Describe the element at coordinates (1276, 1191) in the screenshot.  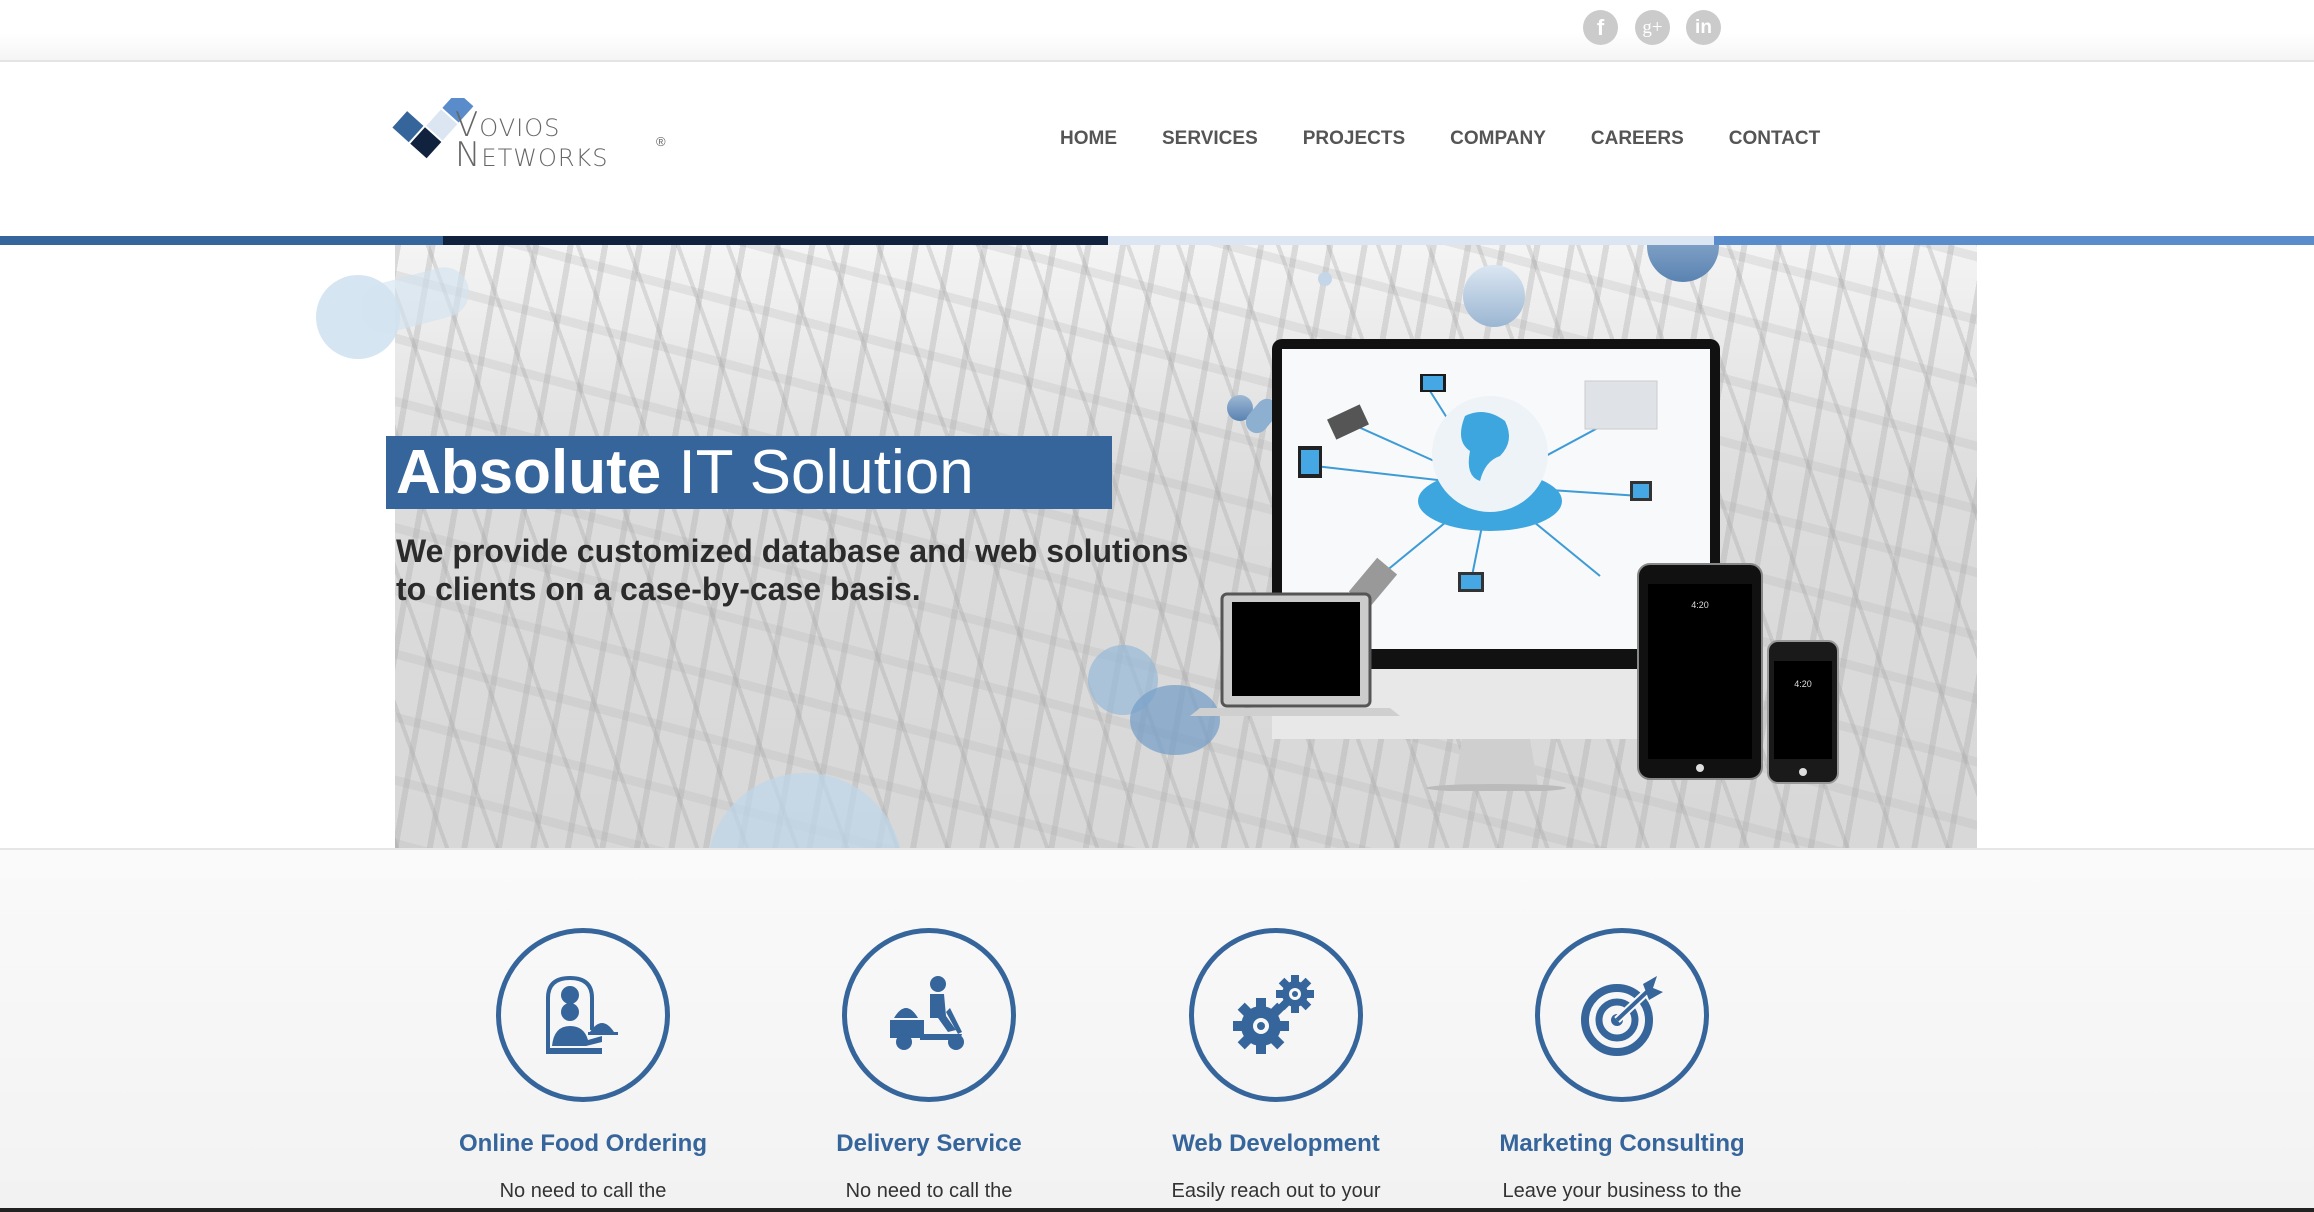
I see `service-description: Easily reach out to your` at that location.